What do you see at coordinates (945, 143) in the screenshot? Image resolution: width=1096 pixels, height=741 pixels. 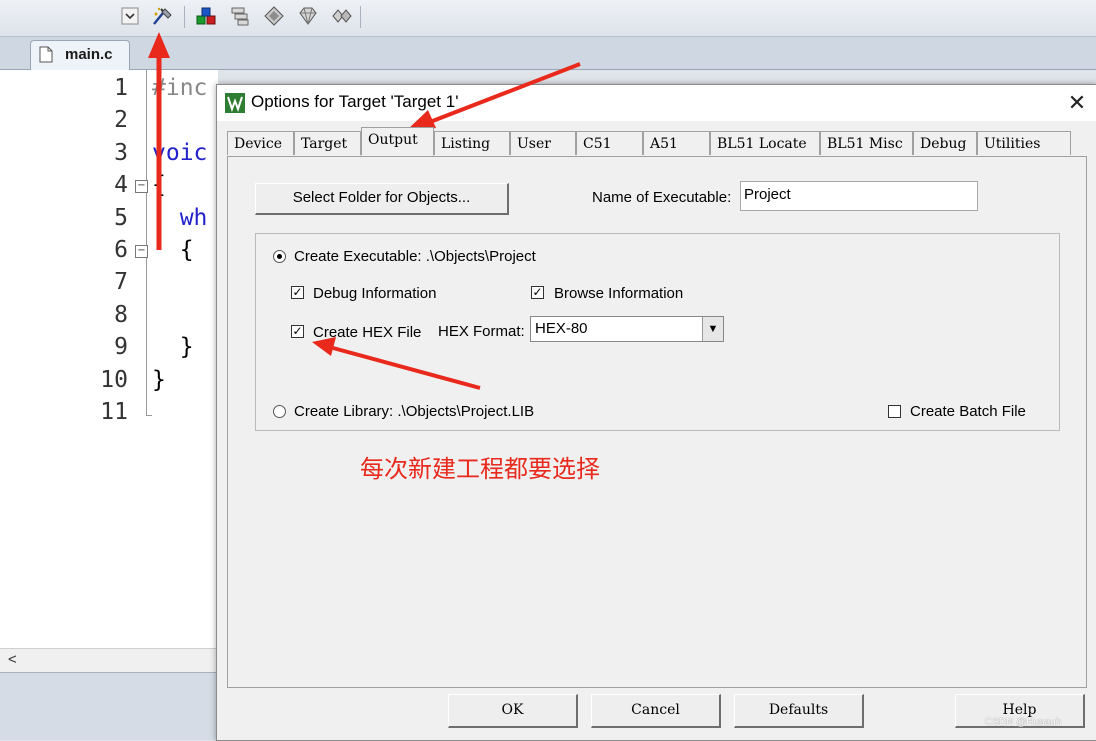 I see `tab-debug: Debug` at bounding box center [945, 143].